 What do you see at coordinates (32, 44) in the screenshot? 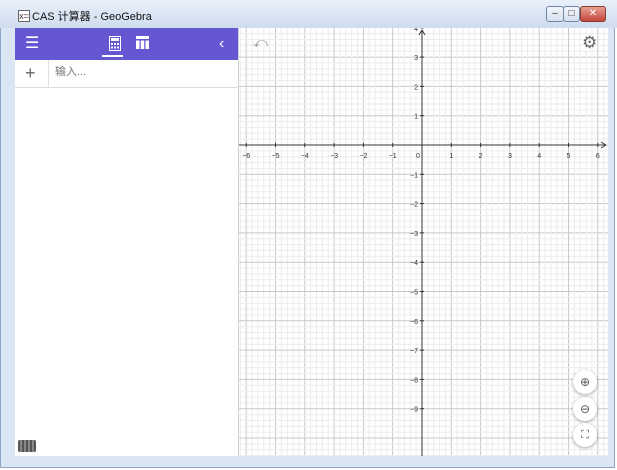
I see `menu-icon: ☰` at bounding box center [32, 44].